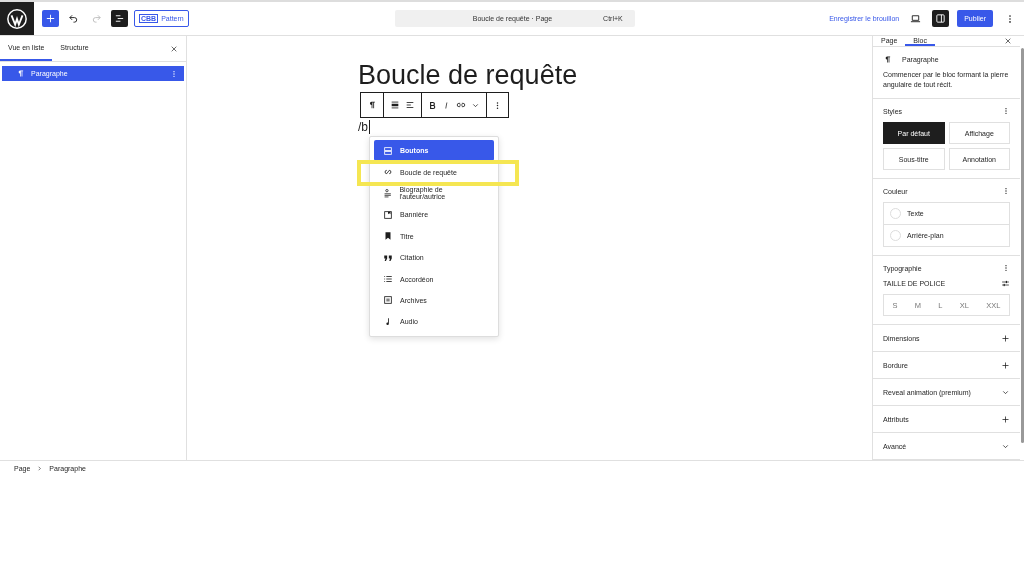 This screenshot has height=576, width=1024. I want to click on buttons-icon, so click(388, 150).